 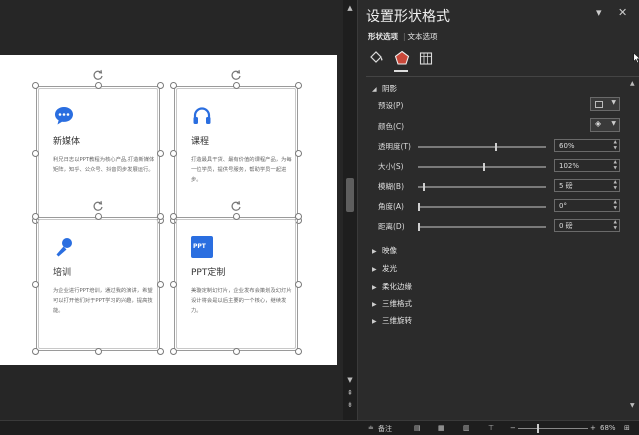 I want to click on size-slider, so click(x=482, y=167).